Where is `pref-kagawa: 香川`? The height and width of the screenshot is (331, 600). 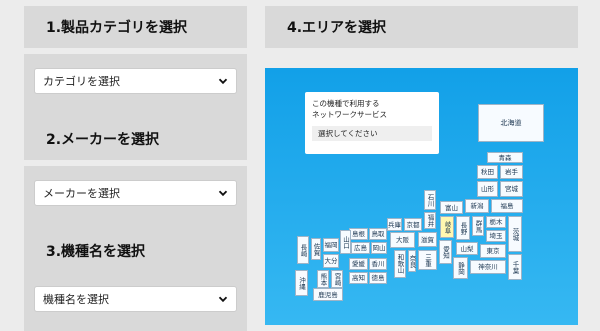 pref-kagawa: 香川 is located at coordinates (378, 264).